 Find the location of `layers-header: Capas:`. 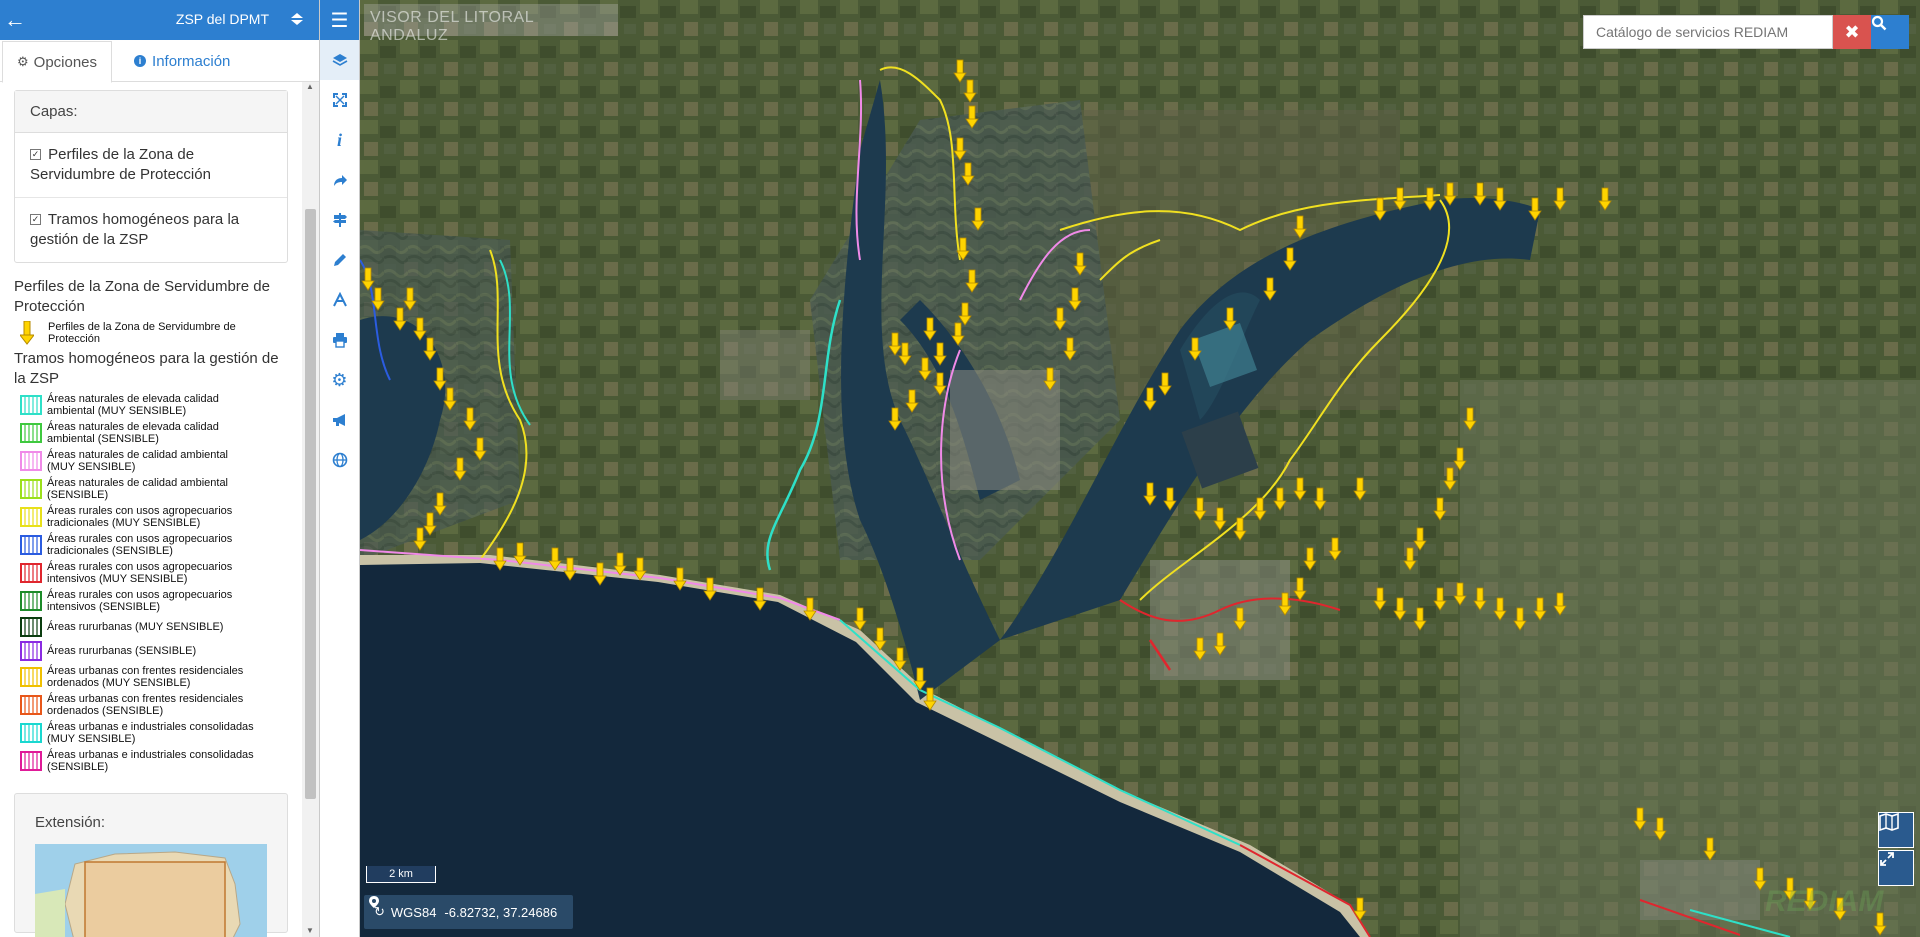

layers-header: Capas: is located at coordinates (151, 112).